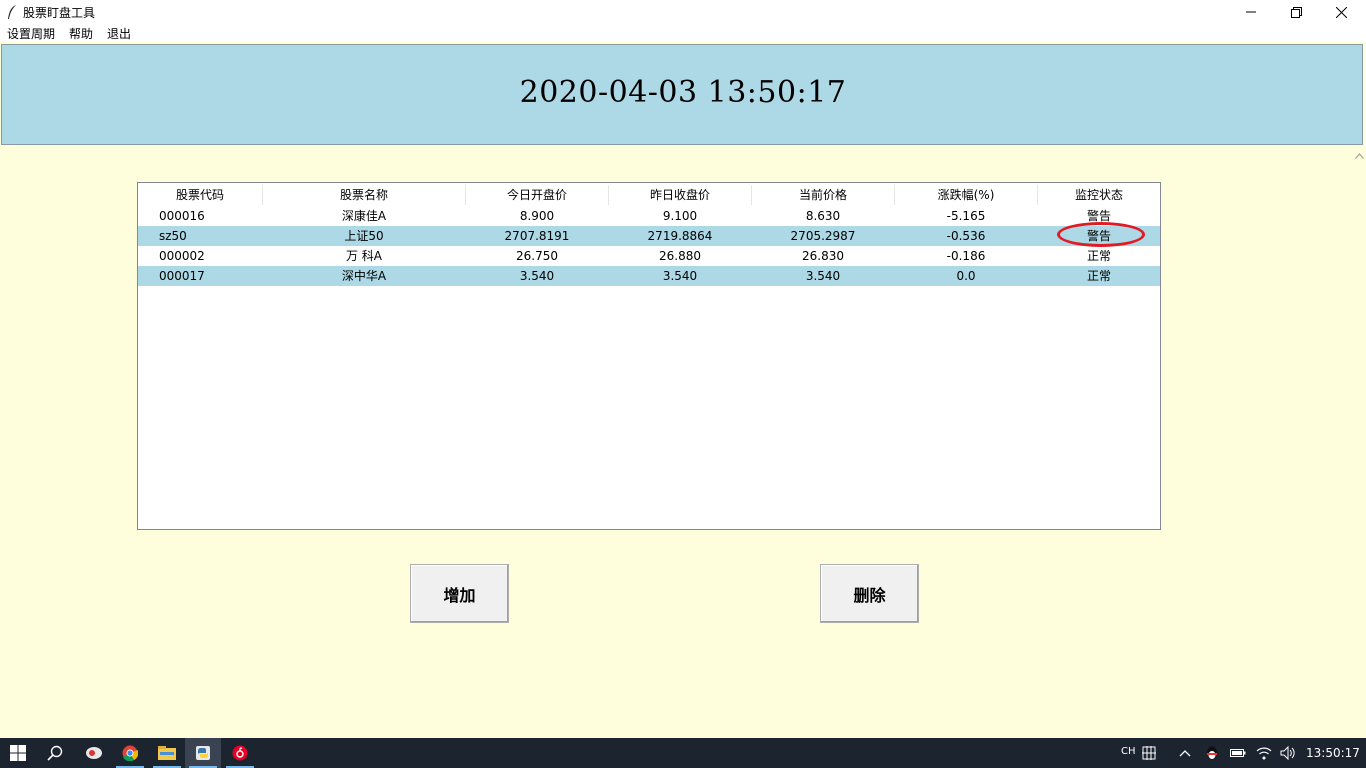 The height and width of the screenshot is (768, 1366). Describe the element at coordinates (59, 13) in the screenshot. I see `window-title: 股票盯盘工具` at that location.